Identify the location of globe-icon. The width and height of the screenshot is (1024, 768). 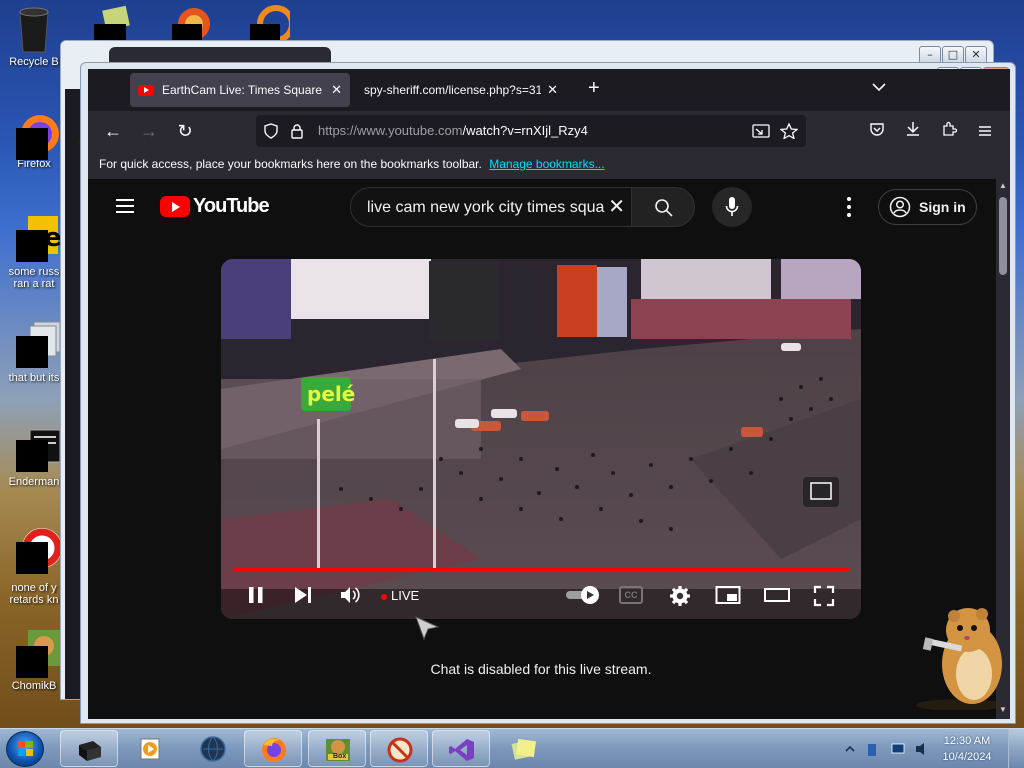
(213, 749).